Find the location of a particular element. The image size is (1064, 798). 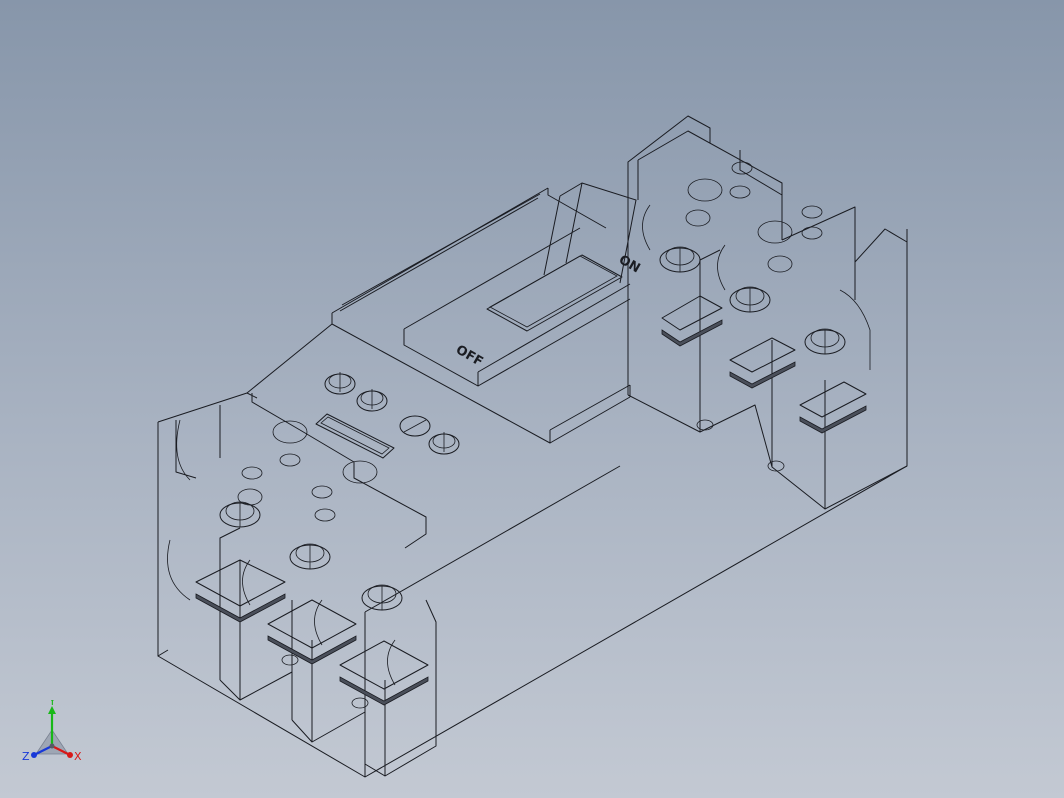

line-terminal-block is located at coordinates (767, 312).